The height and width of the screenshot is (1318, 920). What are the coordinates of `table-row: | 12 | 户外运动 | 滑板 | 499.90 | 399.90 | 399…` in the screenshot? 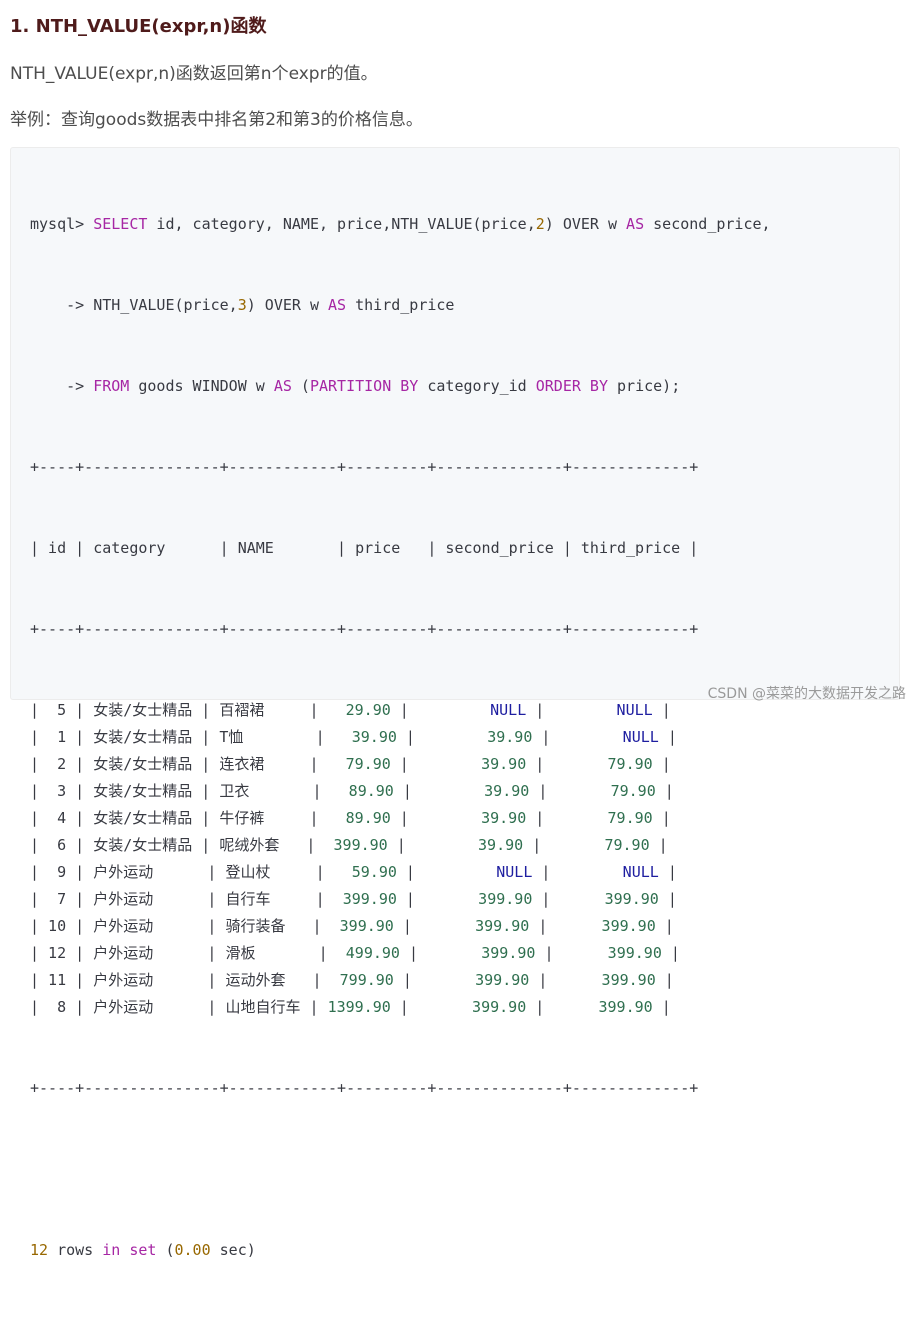 It's located at (355, 953).